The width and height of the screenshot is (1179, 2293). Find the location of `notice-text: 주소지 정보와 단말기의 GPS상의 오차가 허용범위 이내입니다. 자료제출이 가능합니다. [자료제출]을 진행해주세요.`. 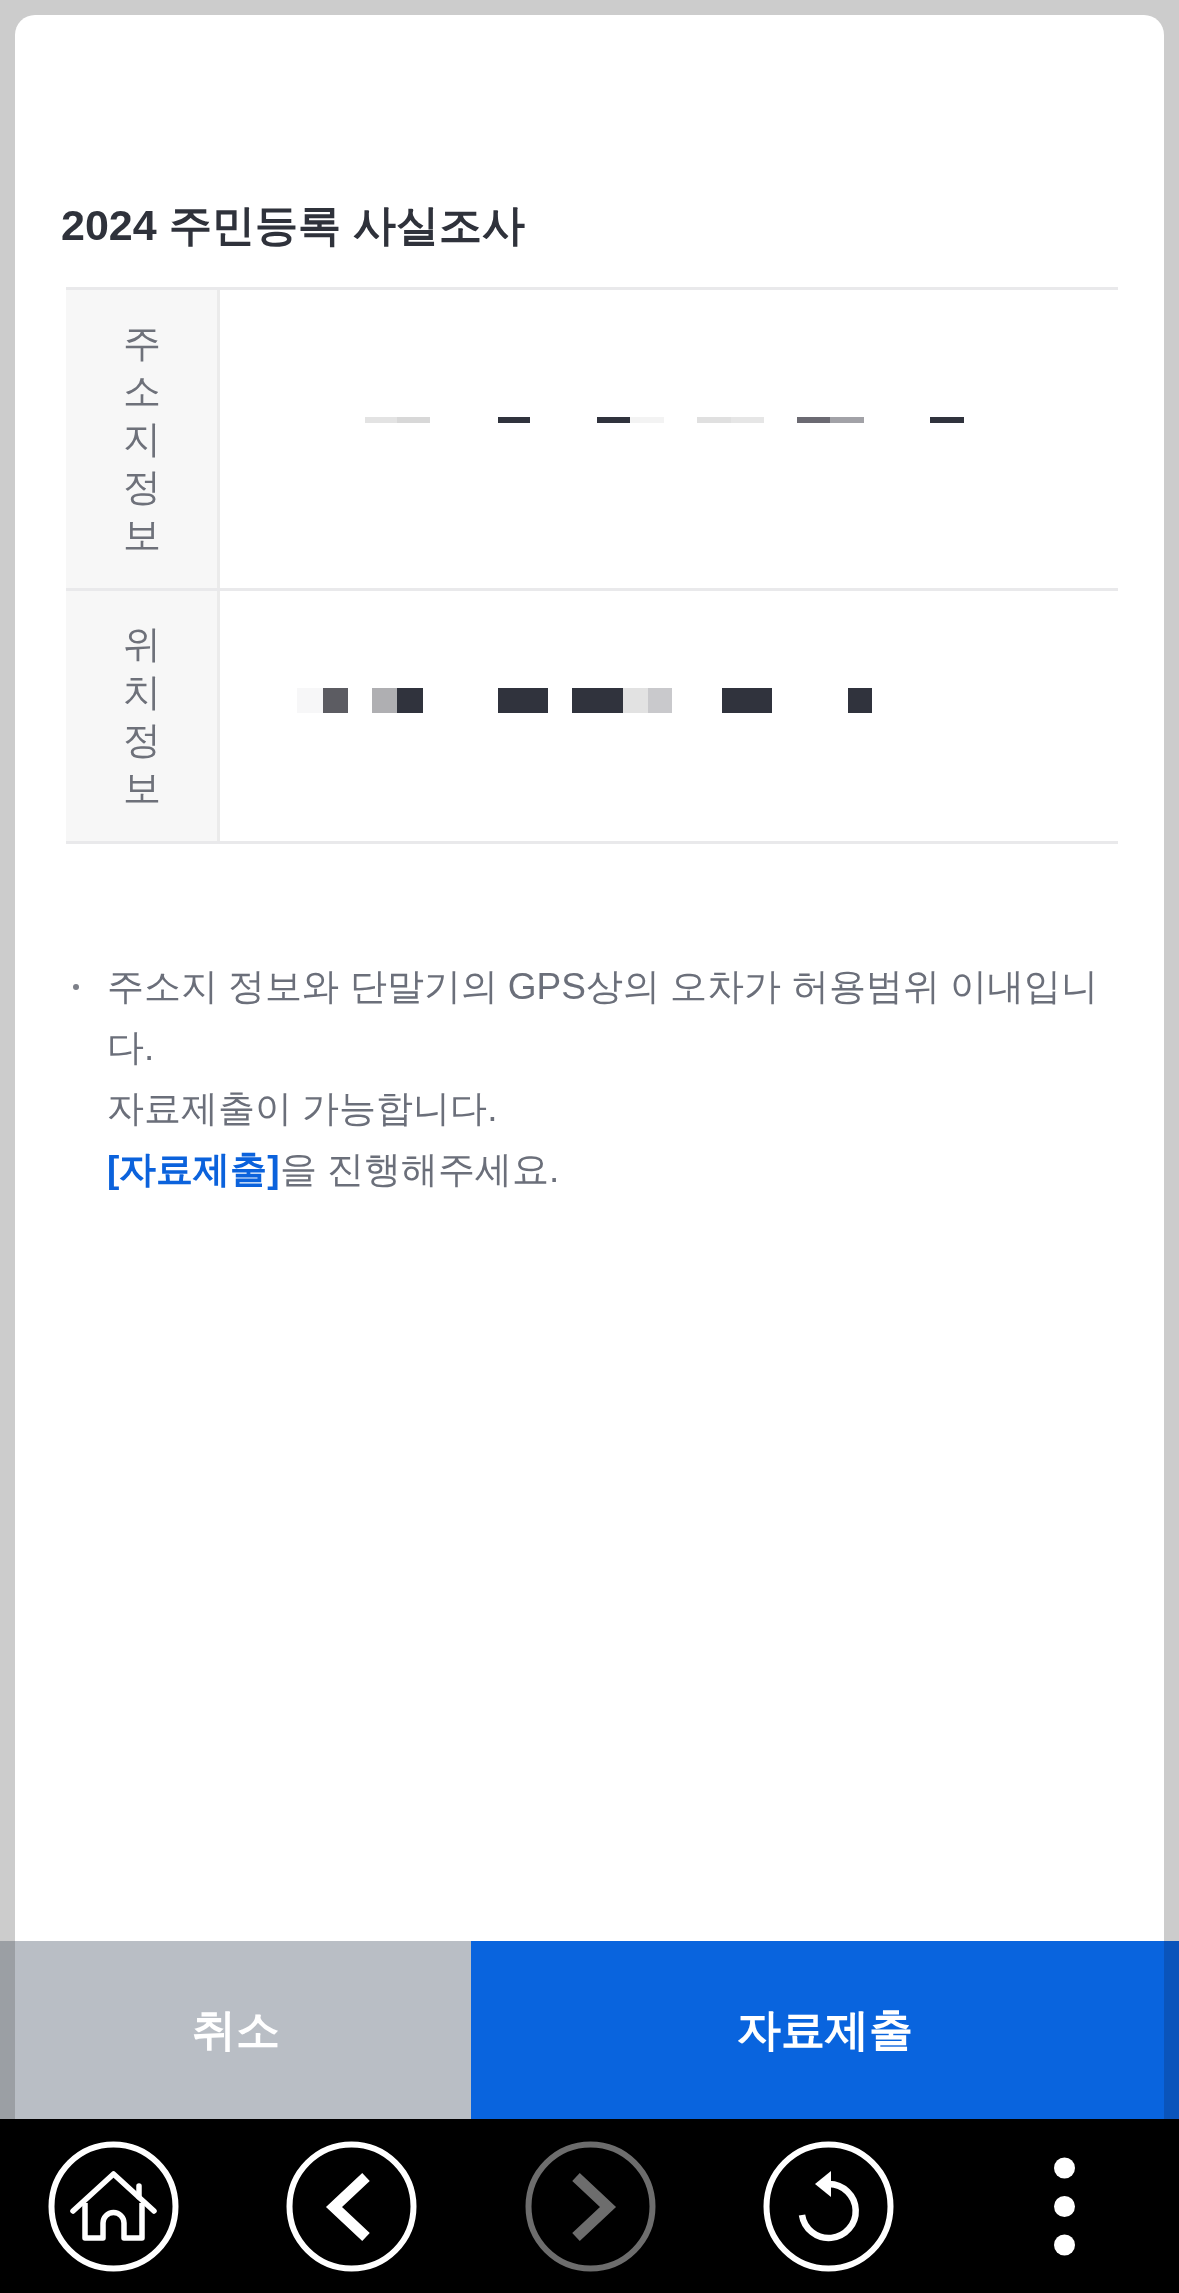

notice-text: 주소지 정보와 단말기의 GPS상의 오차가 허용범위 이내입니다. 자료제출이 가능합니다. [자료제출]을 진행해주세요. is located at coordinates (603, 1078).